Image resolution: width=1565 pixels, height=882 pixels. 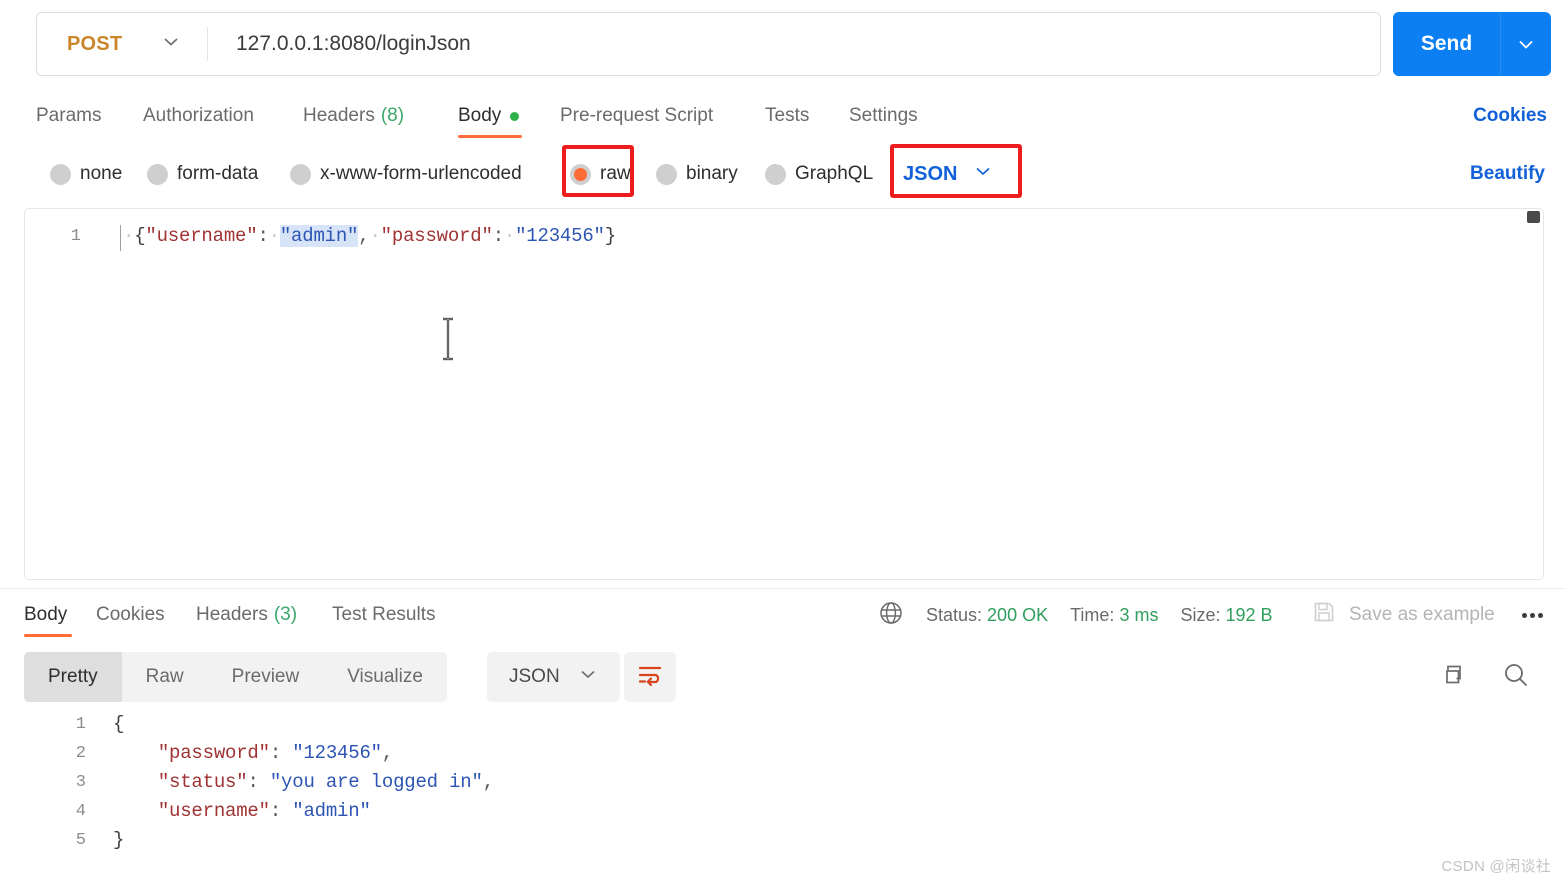 I want to click on view-mode-label: Raw, so click(x=164, y=676).